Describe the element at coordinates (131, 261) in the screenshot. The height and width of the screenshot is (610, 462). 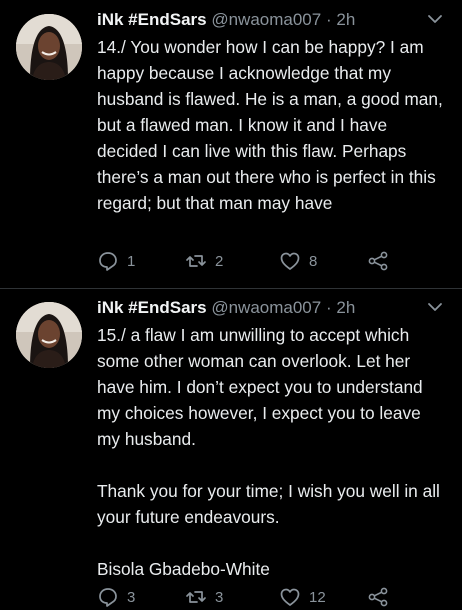
I see `reply-count: 1` at that location.